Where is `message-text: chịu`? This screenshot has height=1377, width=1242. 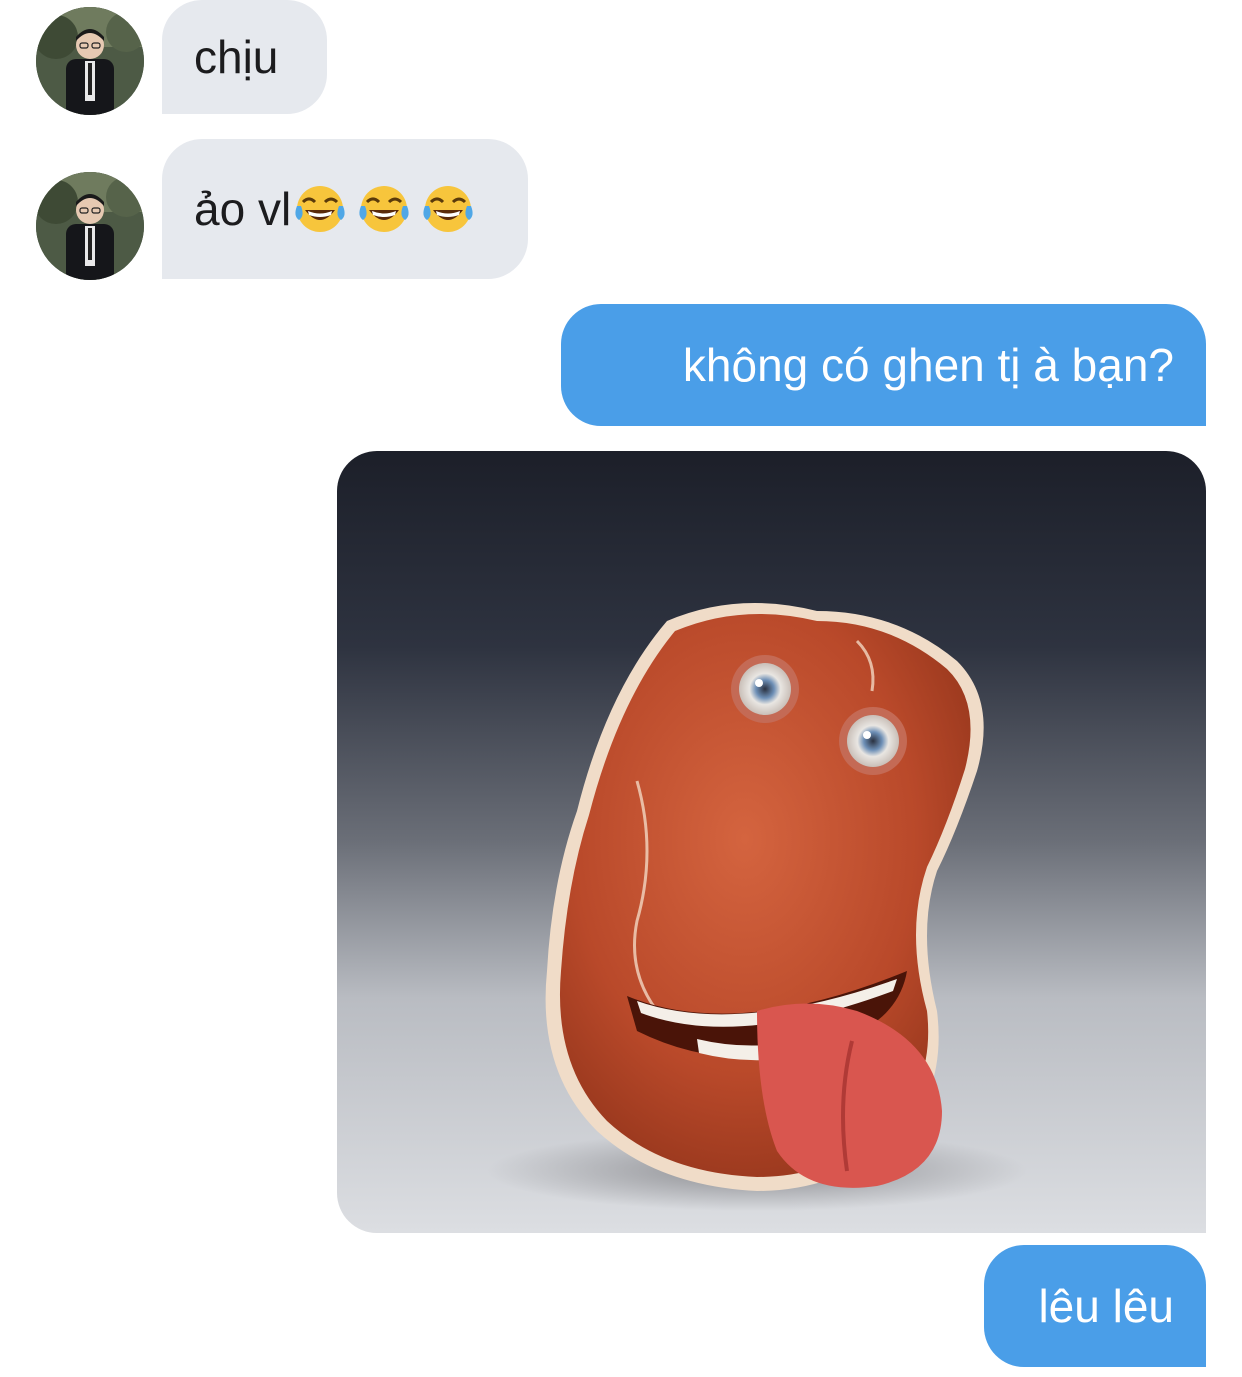
message-text: chịu is located at coordinates (236, 57).